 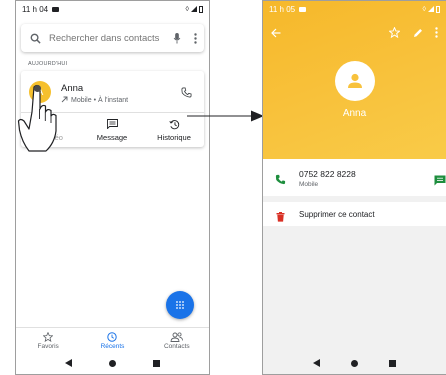 I want to click on search-bar: Rechercher dans contacts, so click(x=112, y=38).